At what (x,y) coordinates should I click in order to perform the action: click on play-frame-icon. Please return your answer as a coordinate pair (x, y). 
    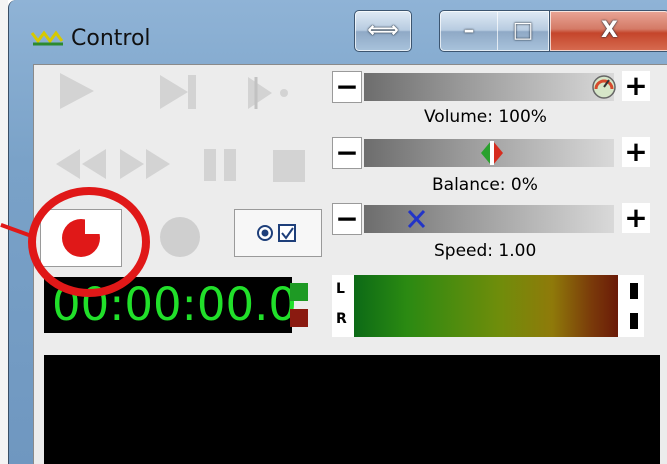
    Looking at the image, I should click on (268, 93).